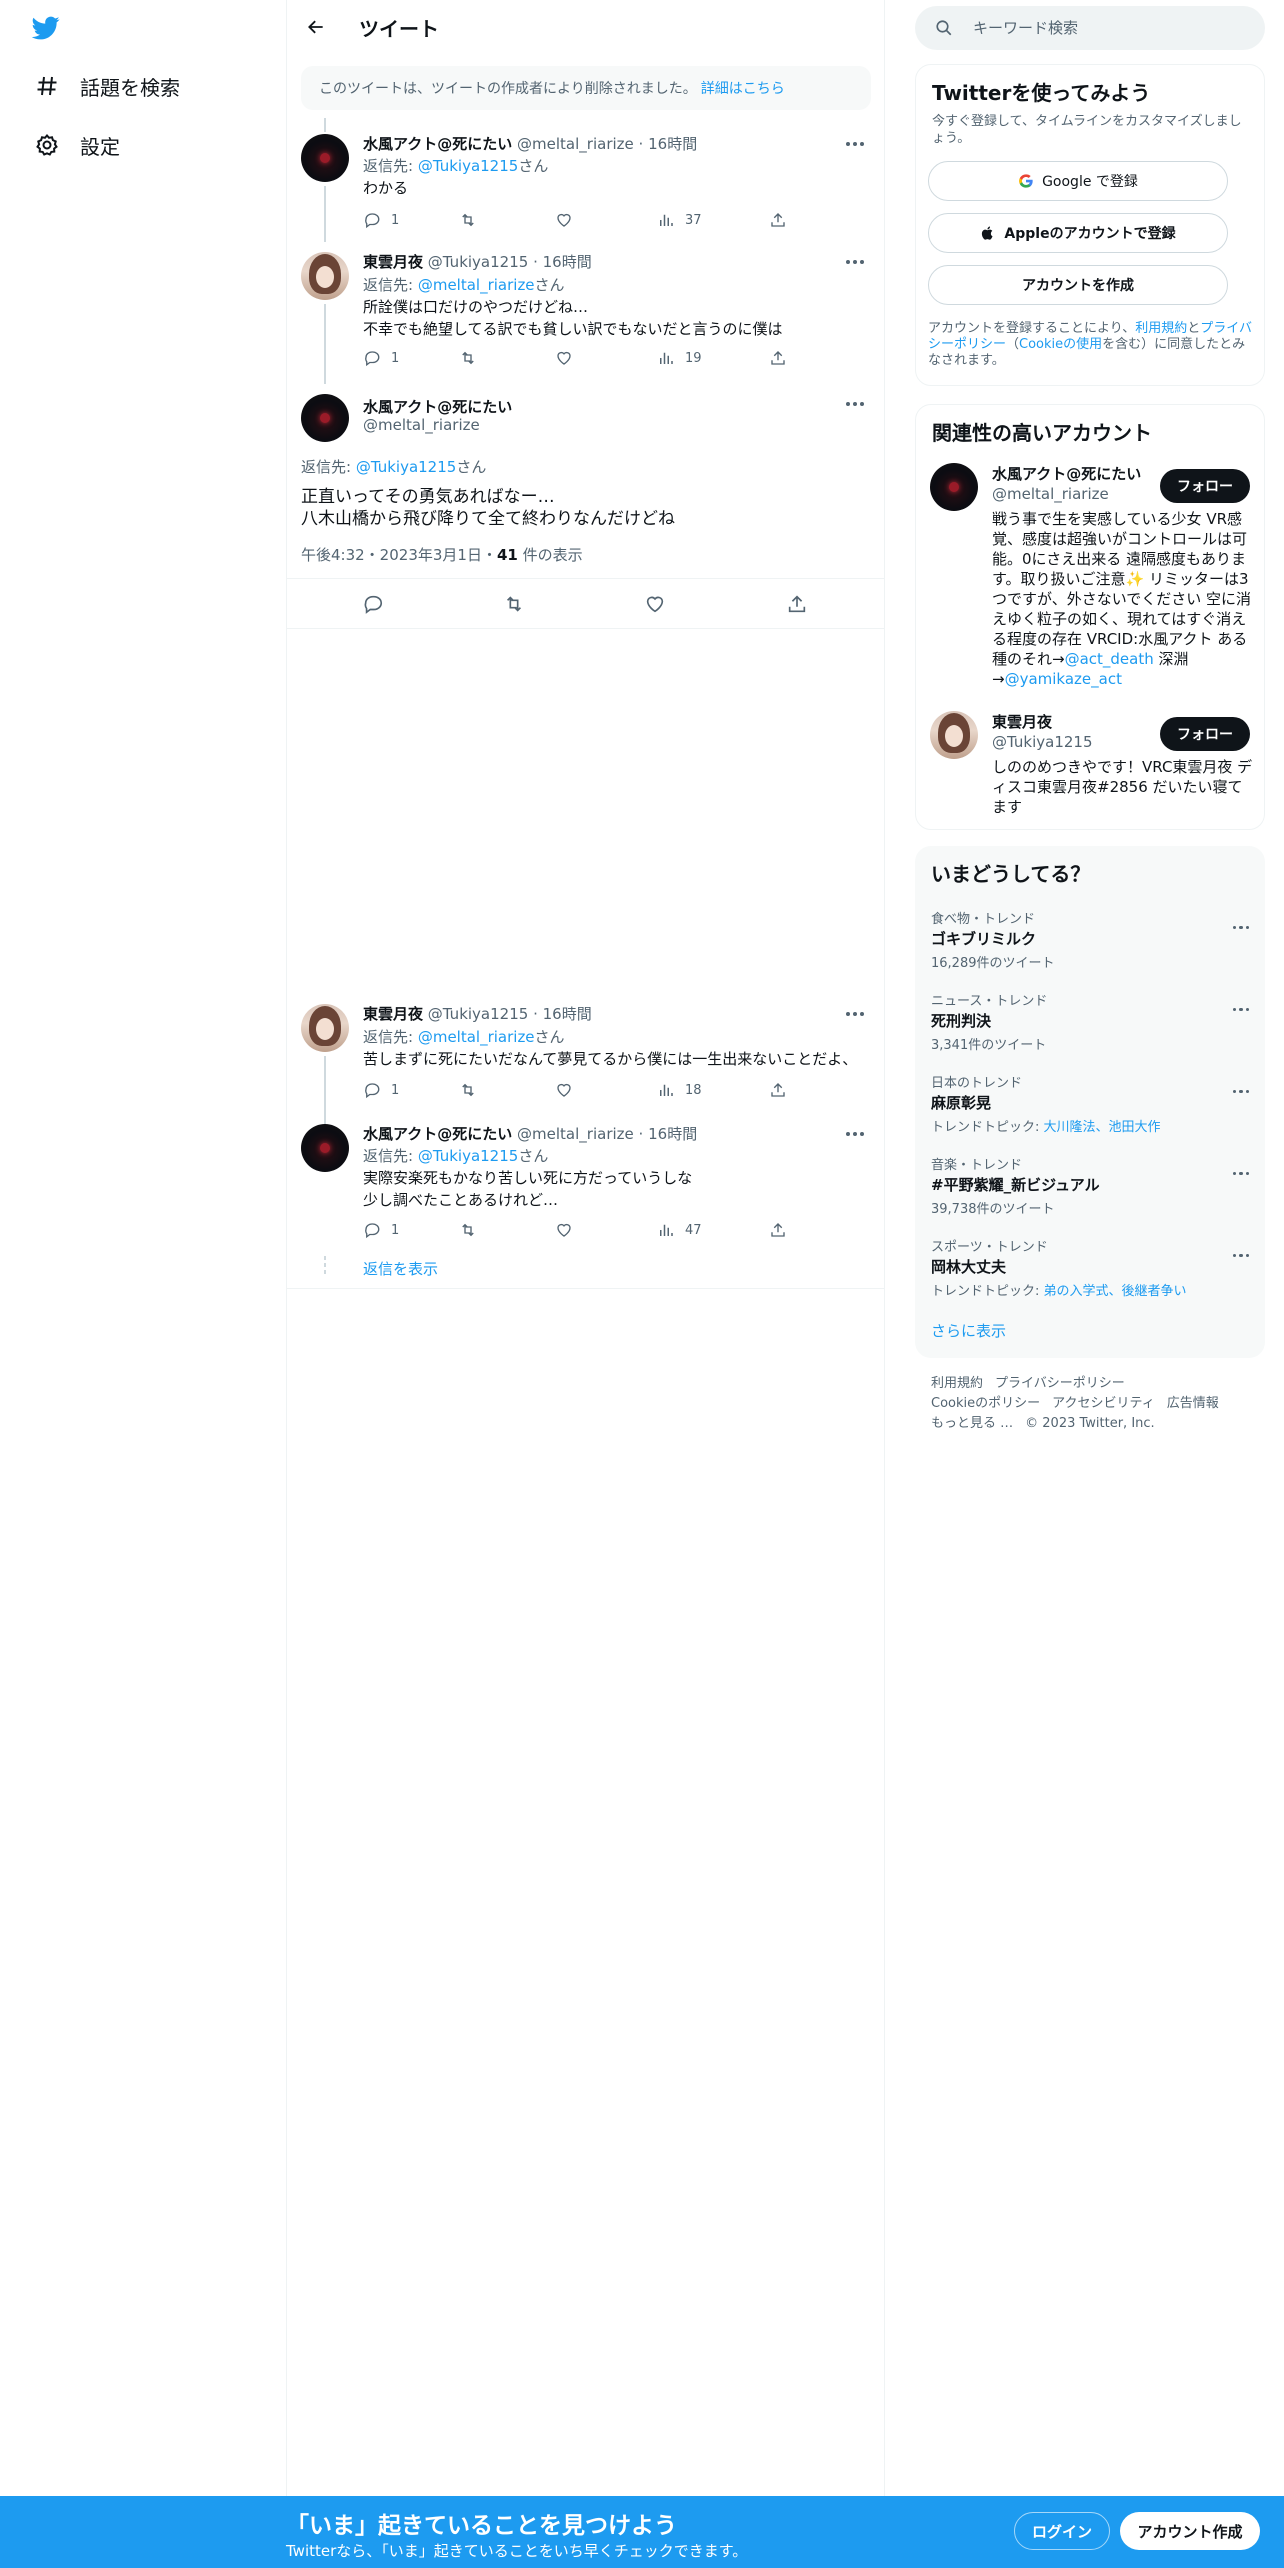 The height and width of the screenshot is (2568, 1284). I want to click on footer-ads-link: 広告情報, so click(1193, 1403).